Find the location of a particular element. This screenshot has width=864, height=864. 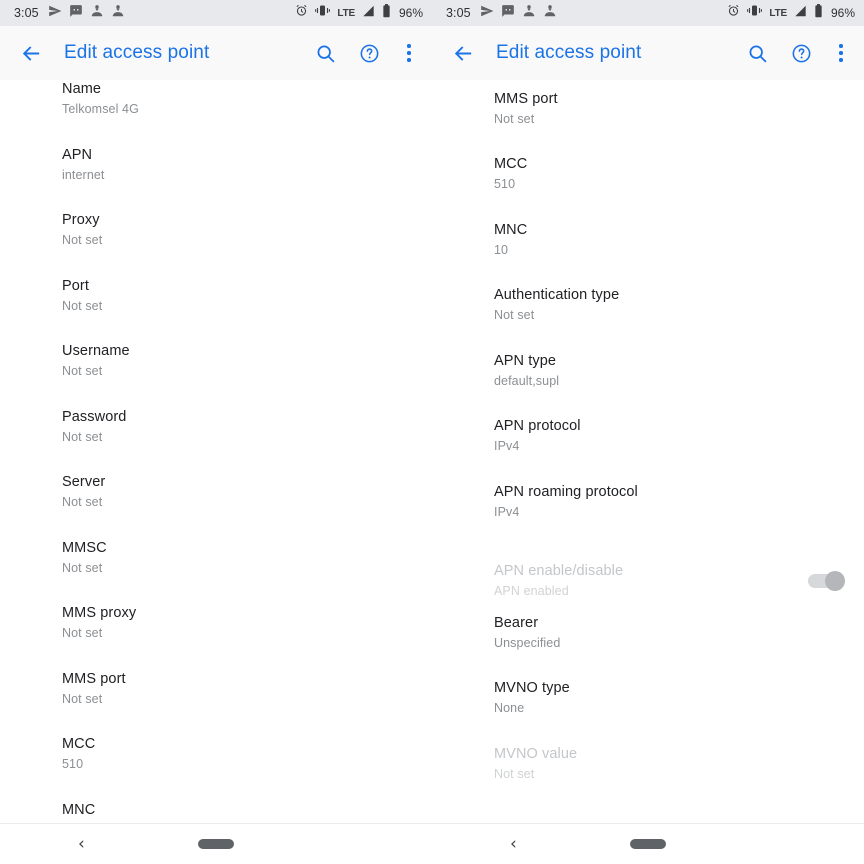

settings-row: MNC10 is located at coordinates (216, 812).